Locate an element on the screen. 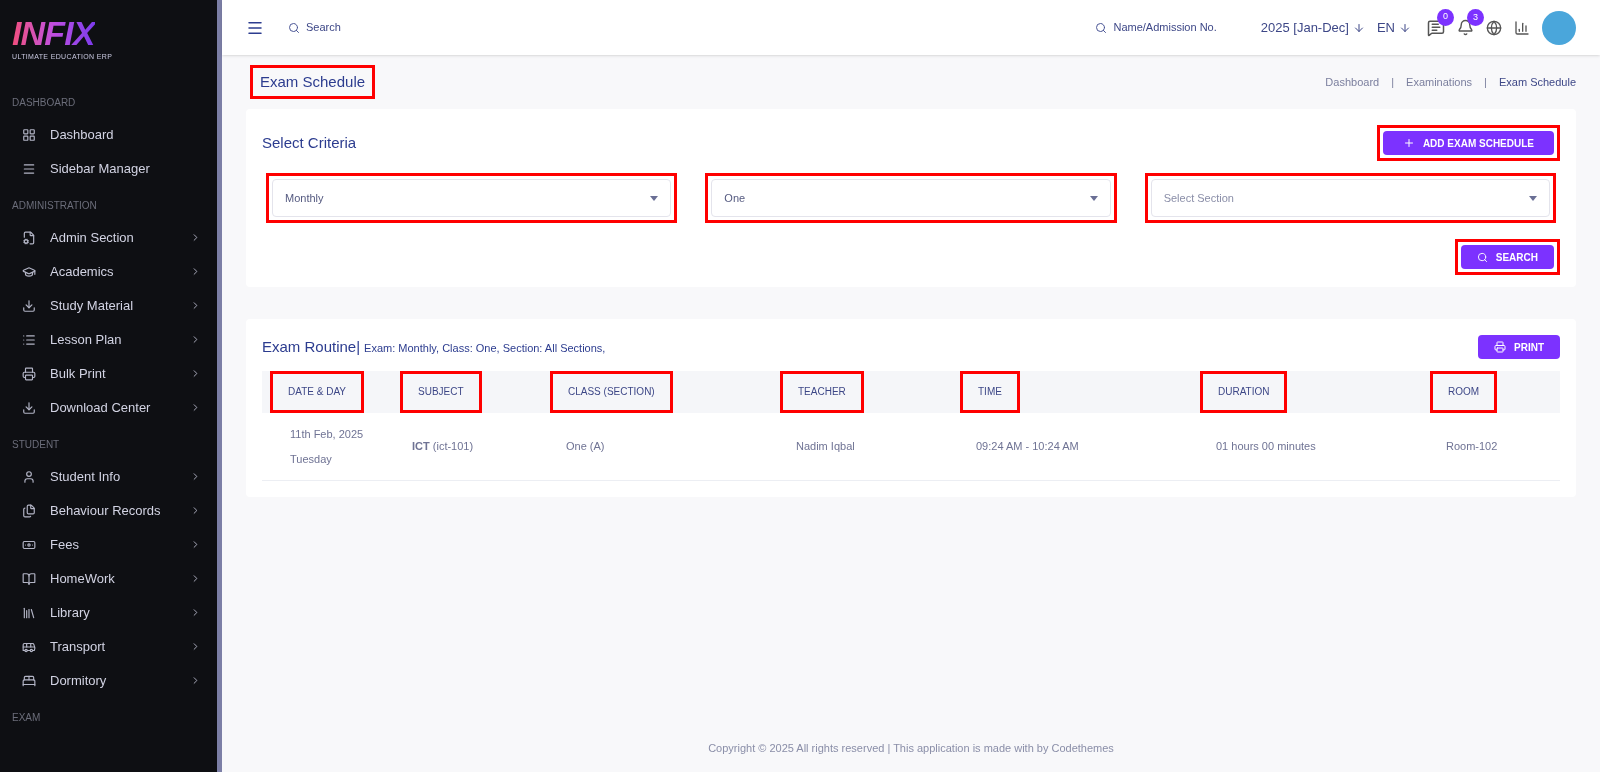  sidebar-item: HomeWork is located at coordinates (108, 578).